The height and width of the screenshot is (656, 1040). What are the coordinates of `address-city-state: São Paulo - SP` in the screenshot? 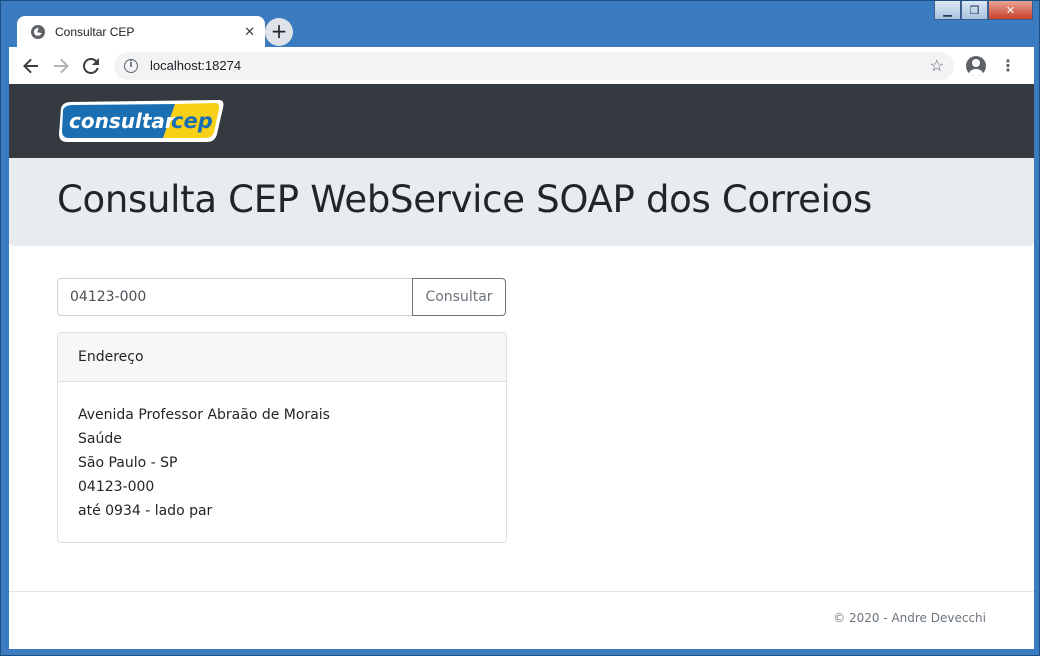 It's located at (128, 463).